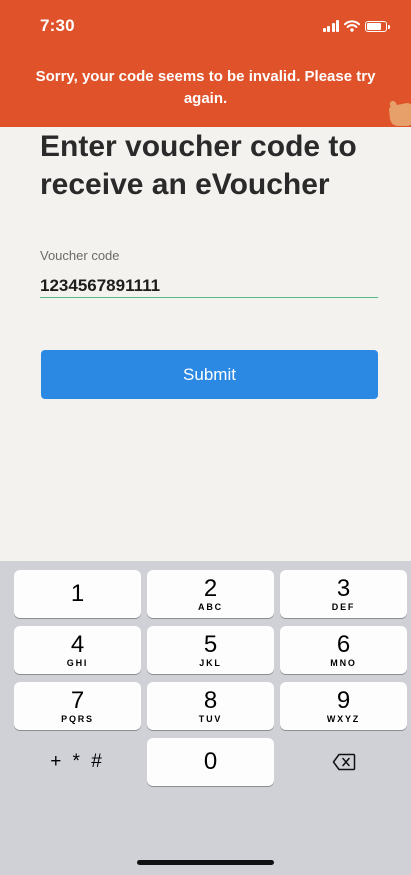  I want to click on key-9: 9 WXYZ, so click(343, 706).